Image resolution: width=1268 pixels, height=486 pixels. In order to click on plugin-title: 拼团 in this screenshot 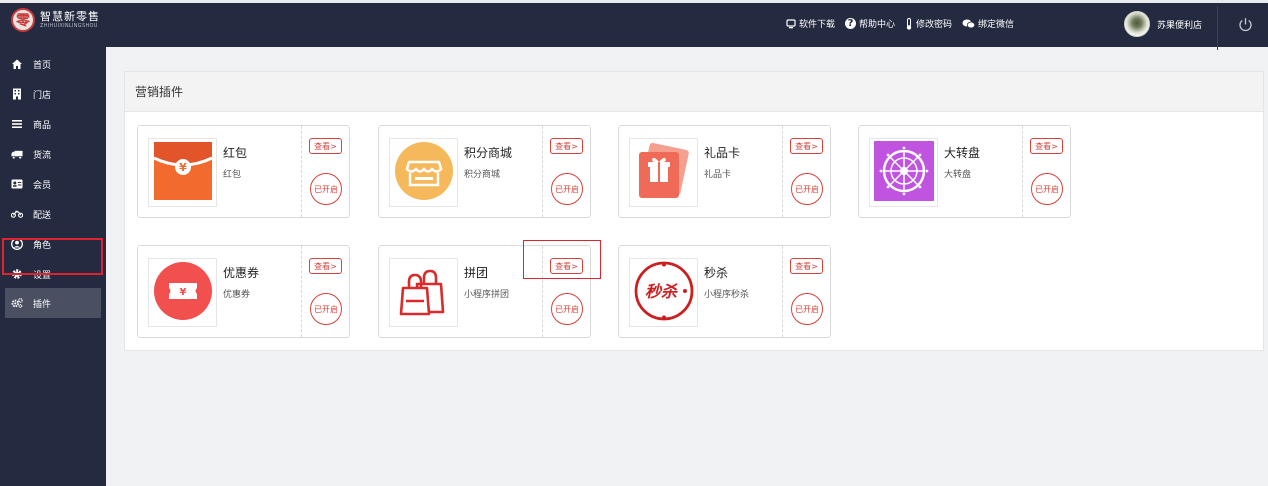, I will do `click(476, 273)`.